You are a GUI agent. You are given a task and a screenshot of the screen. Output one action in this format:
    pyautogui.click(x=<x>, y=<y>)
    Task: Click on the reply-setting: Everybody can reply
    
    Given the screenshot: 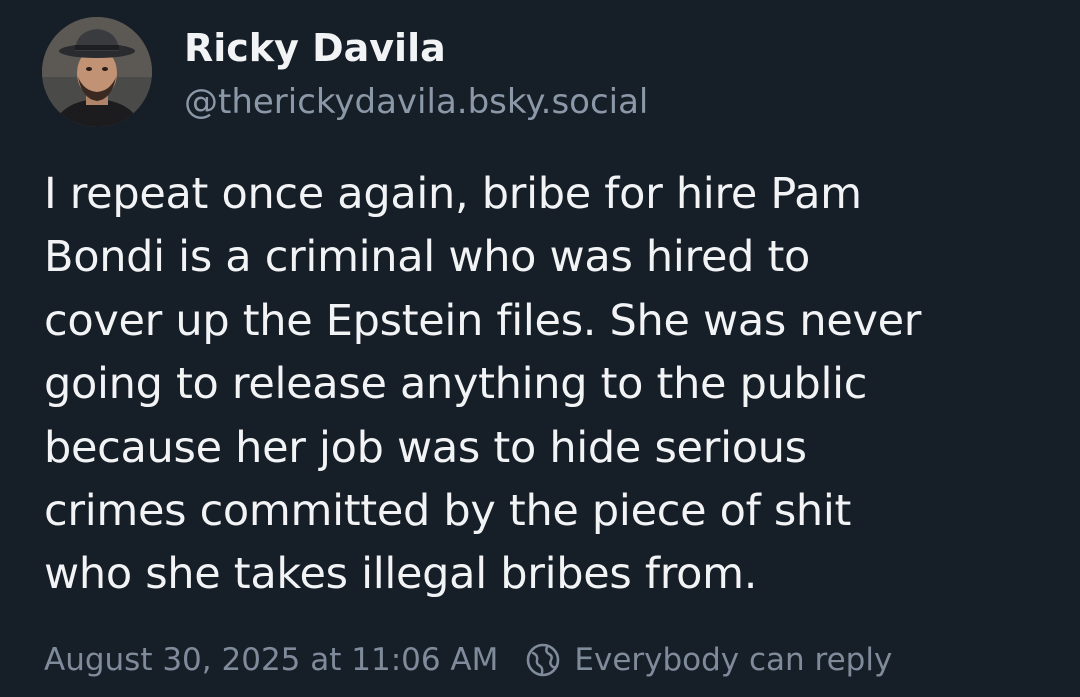 What is the action you would take?
    pyautogui.click(x=708, y=660)
    